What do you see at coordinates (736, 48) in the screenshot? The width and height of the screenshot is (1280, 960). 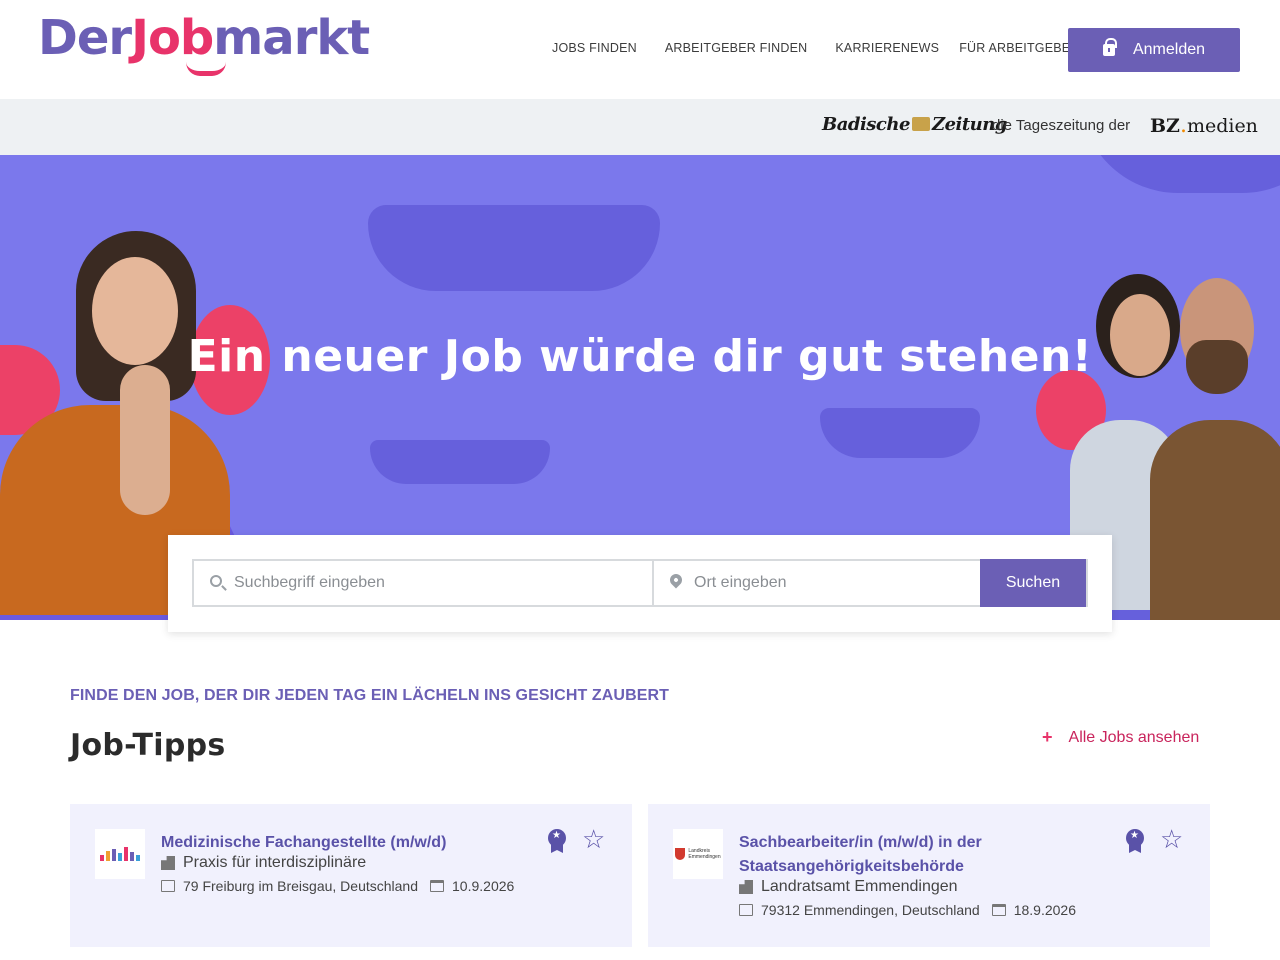 I see `nav-arbeitgeber-finden: ARBEITGEBER FINDEN` at bounding box center [736, 48].